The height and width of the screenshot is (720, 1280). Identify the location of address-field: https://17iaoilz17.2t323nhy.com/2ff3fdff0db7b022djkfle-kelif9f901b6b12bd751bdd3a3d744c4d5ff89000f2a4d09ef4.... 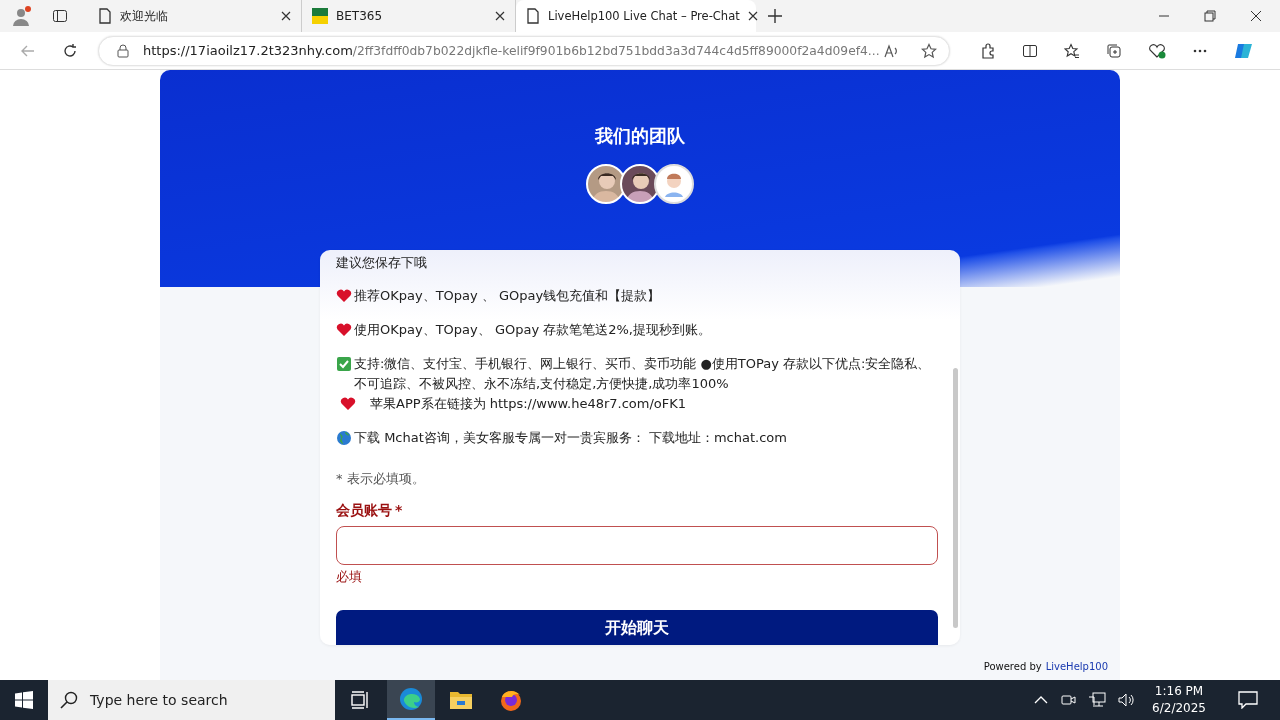
(524, 50).